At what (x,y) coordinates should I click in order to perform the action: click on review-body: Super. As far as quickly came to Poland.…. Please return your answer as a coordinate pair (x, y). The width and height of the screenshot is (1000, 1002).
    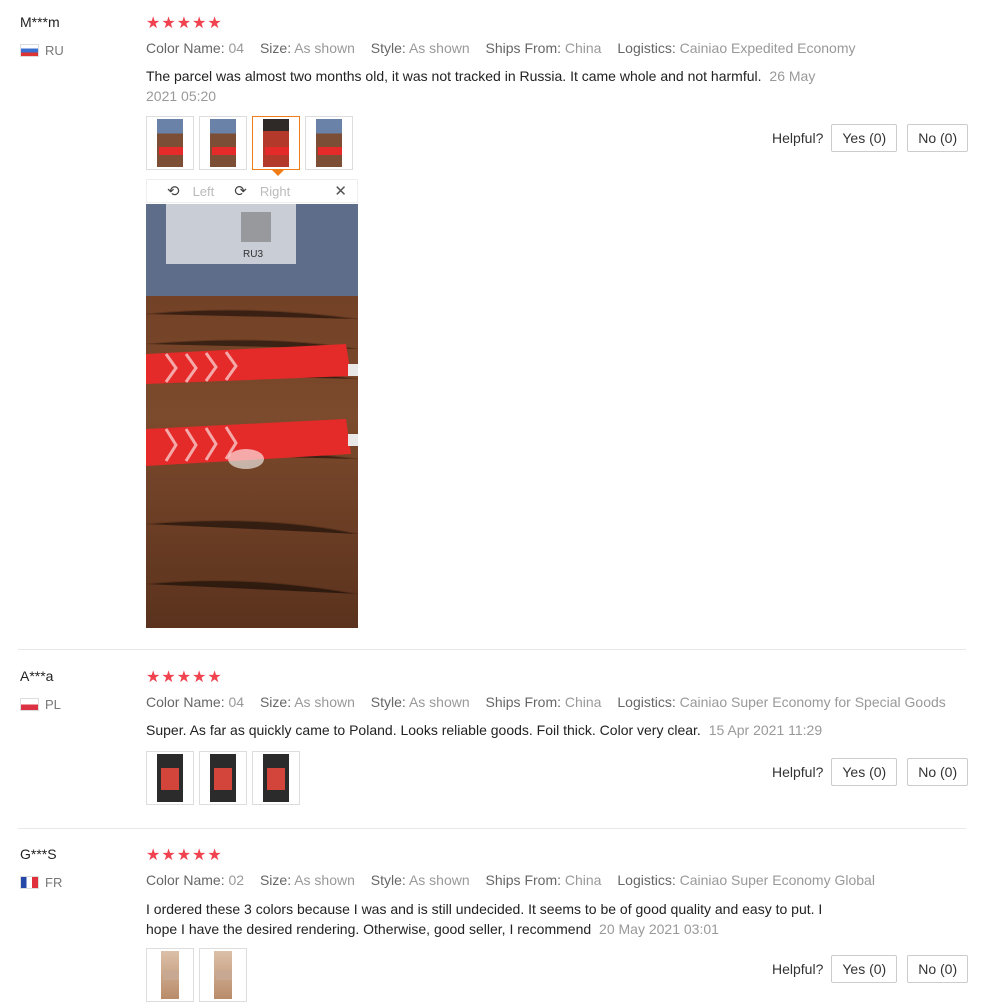
    Looking at the image, I should click on (423, 730).